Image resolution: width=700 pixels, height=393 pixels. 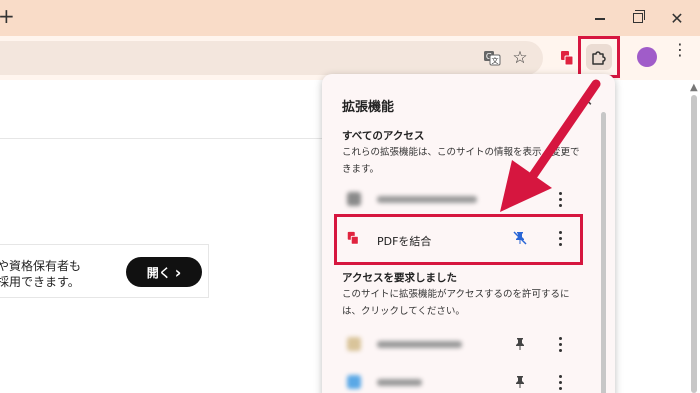 I want to click on banner-text: や資格保有者も 採用できます。, so click(x=40, y=274).